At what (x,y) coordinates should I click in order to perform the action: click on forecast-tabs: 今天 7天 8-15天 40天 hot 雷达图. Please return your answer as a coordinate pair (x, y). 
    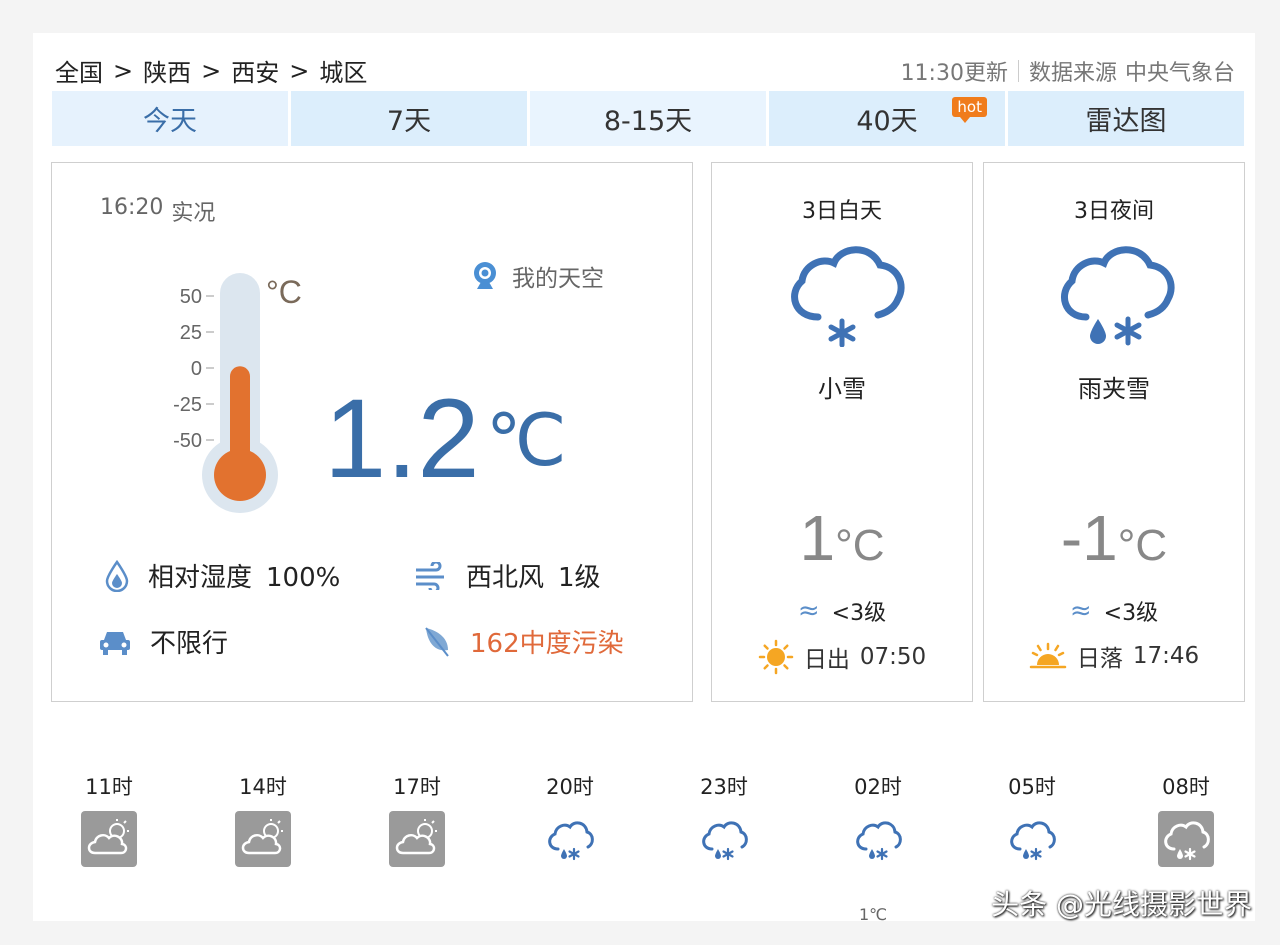
    Looking at the image, I should click on (648, 118).